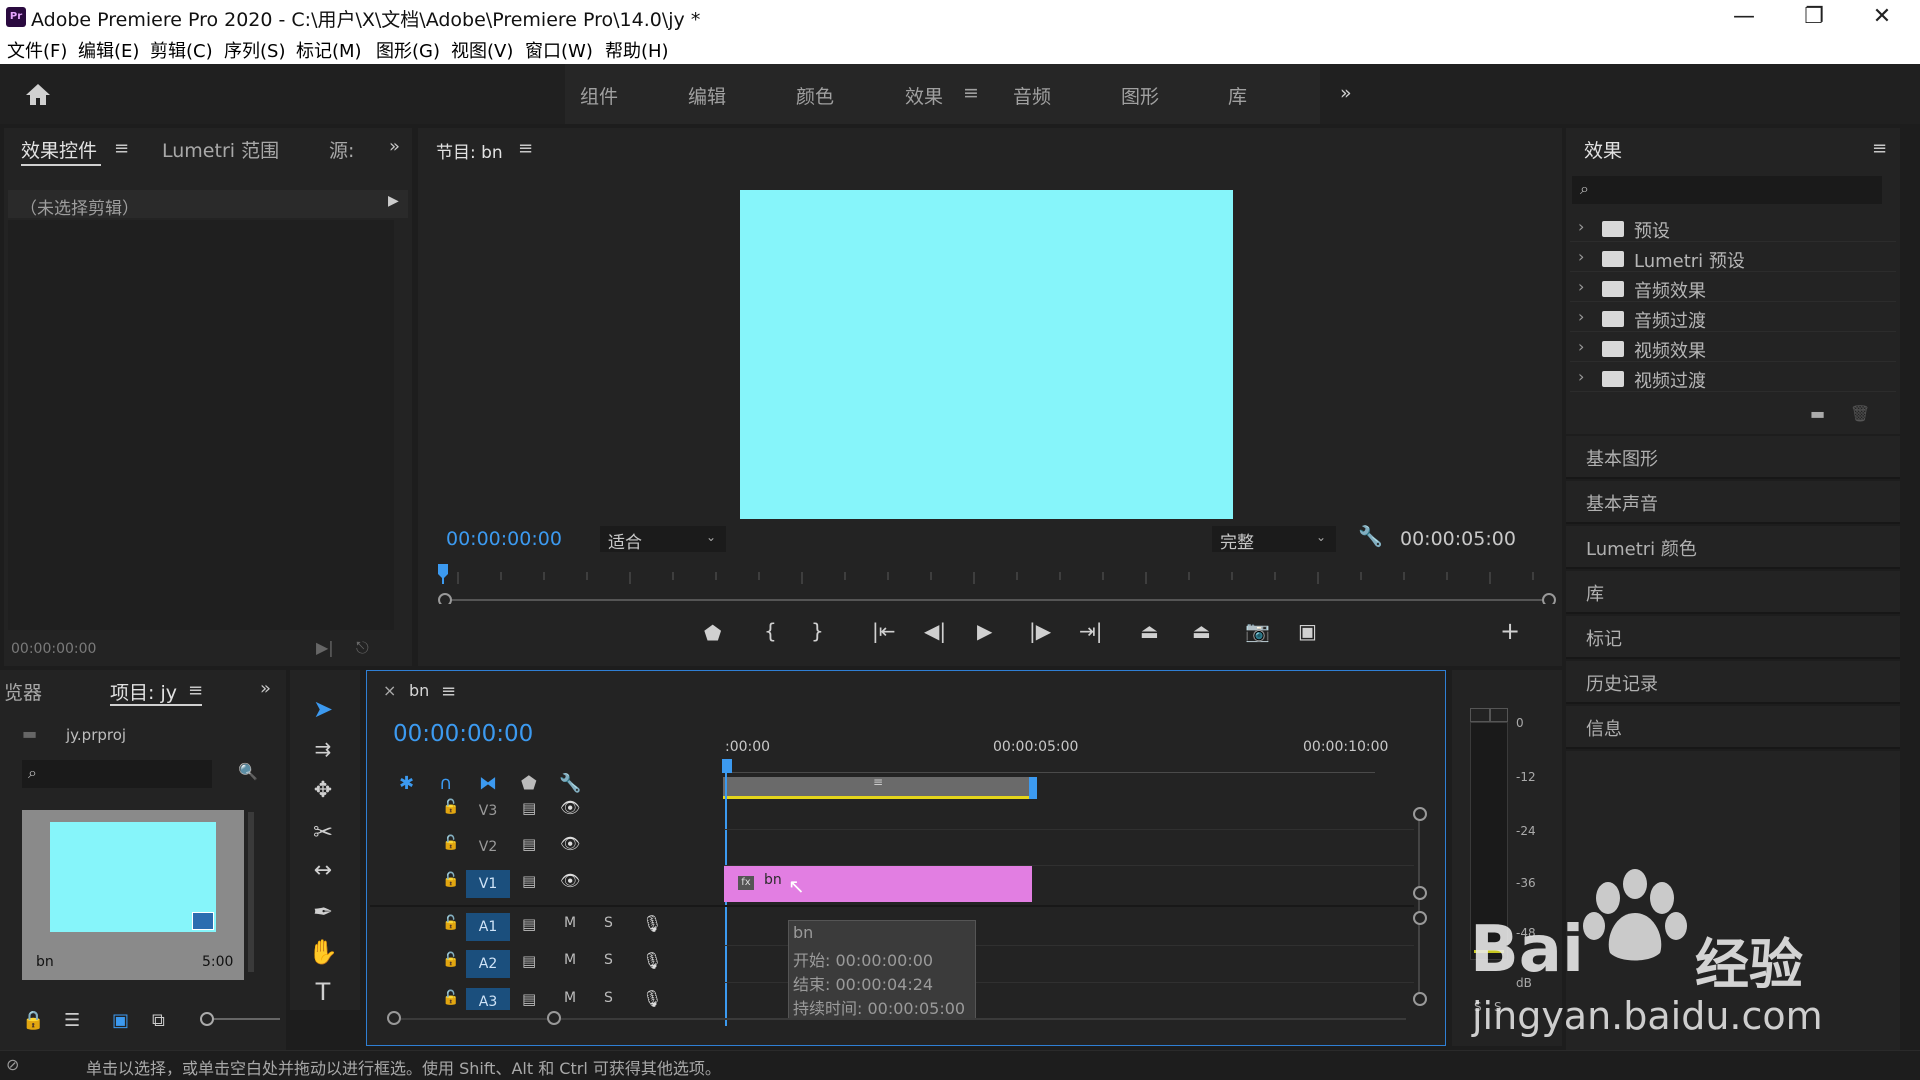 The image size is (1920, 1080). I want to click on pen-tool-icon: ✒, so click(323, 916).